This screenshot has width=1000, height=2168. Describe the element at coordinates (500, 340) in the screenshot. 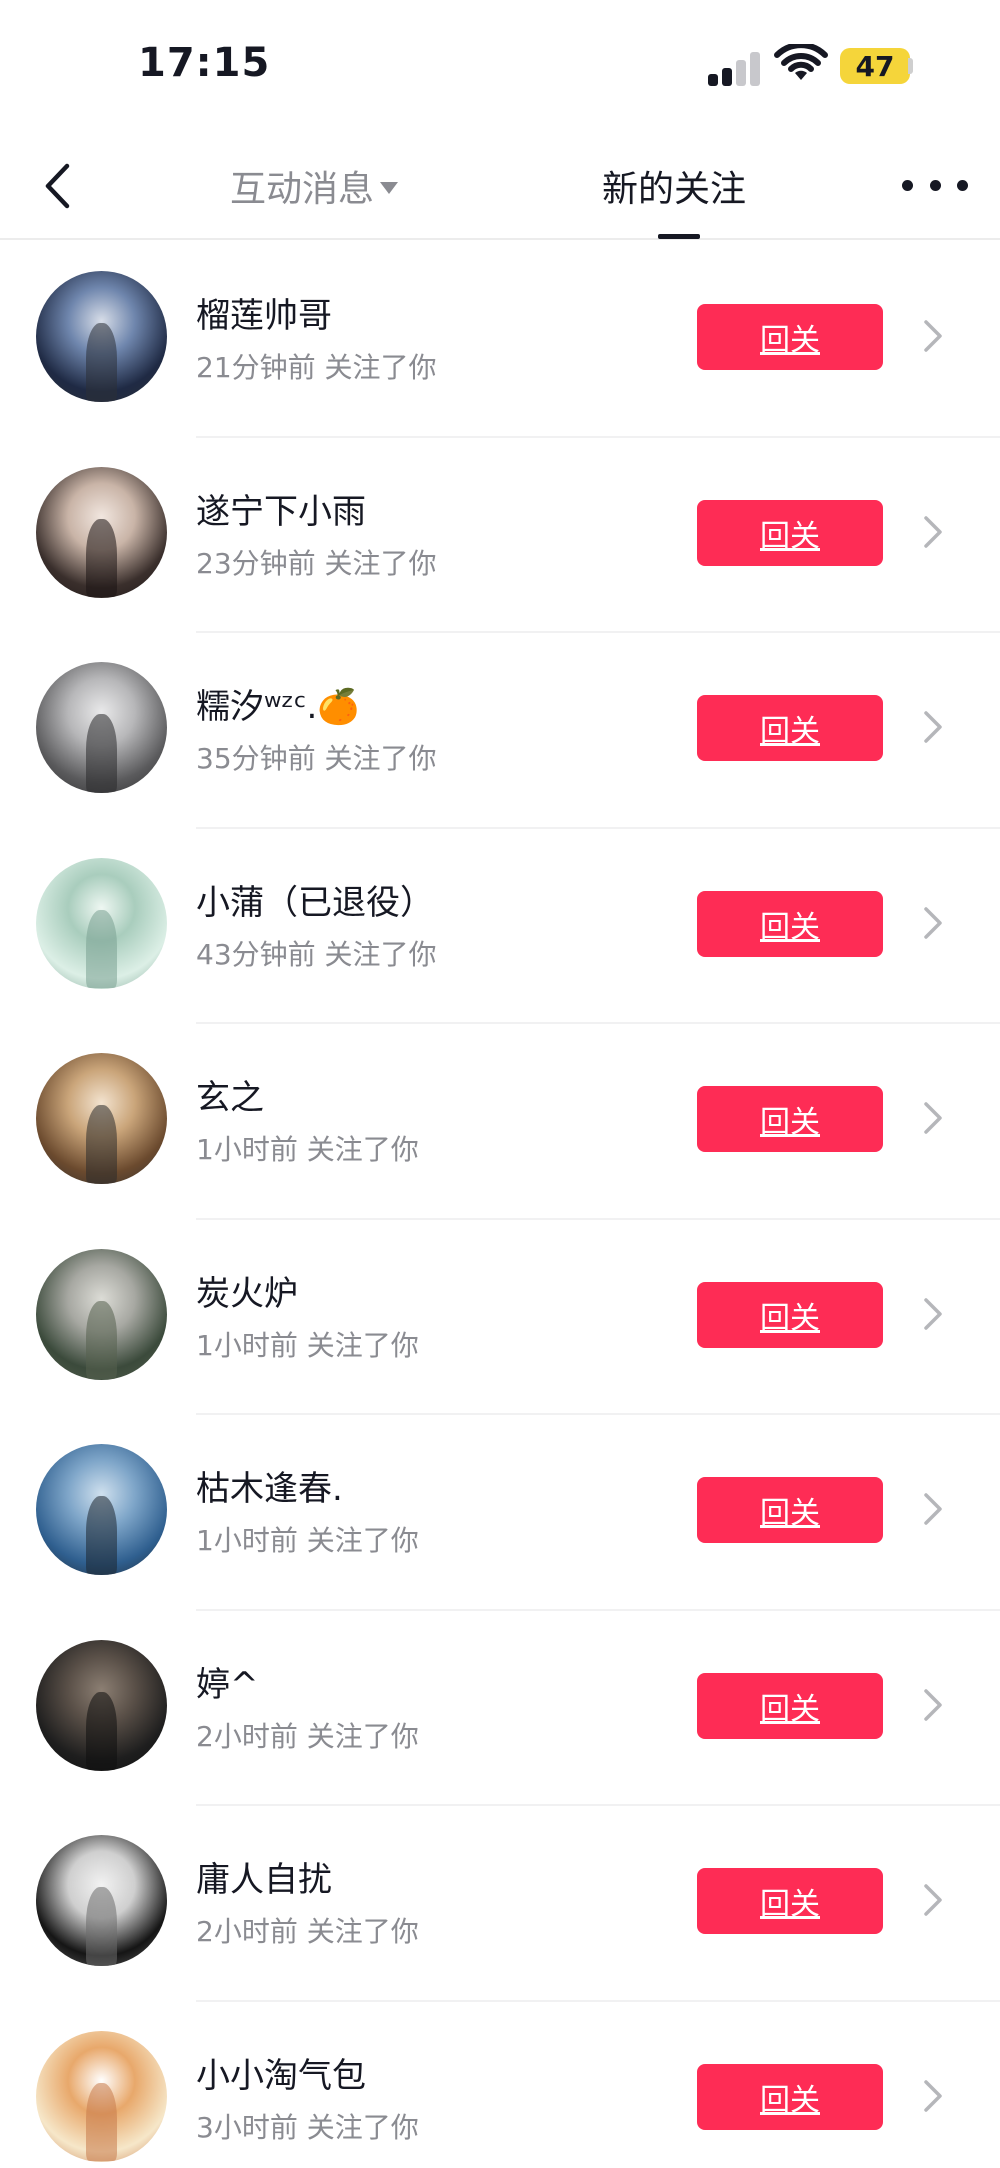

I see `follower-row: 榴莲帅哥 21分钟前 关注了你 回关` at that location.